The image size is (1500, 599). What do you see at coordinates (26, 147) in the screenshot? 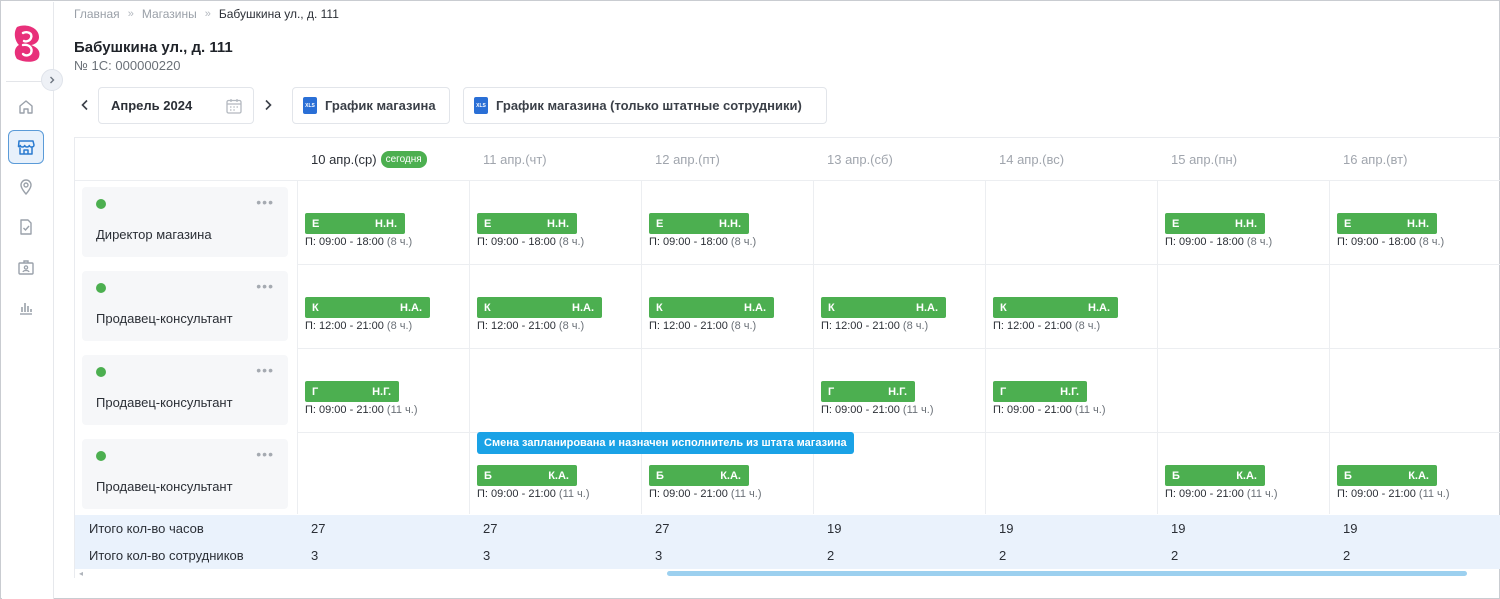
I see `sidebar-item-stores` at bounding box center [26, 147].